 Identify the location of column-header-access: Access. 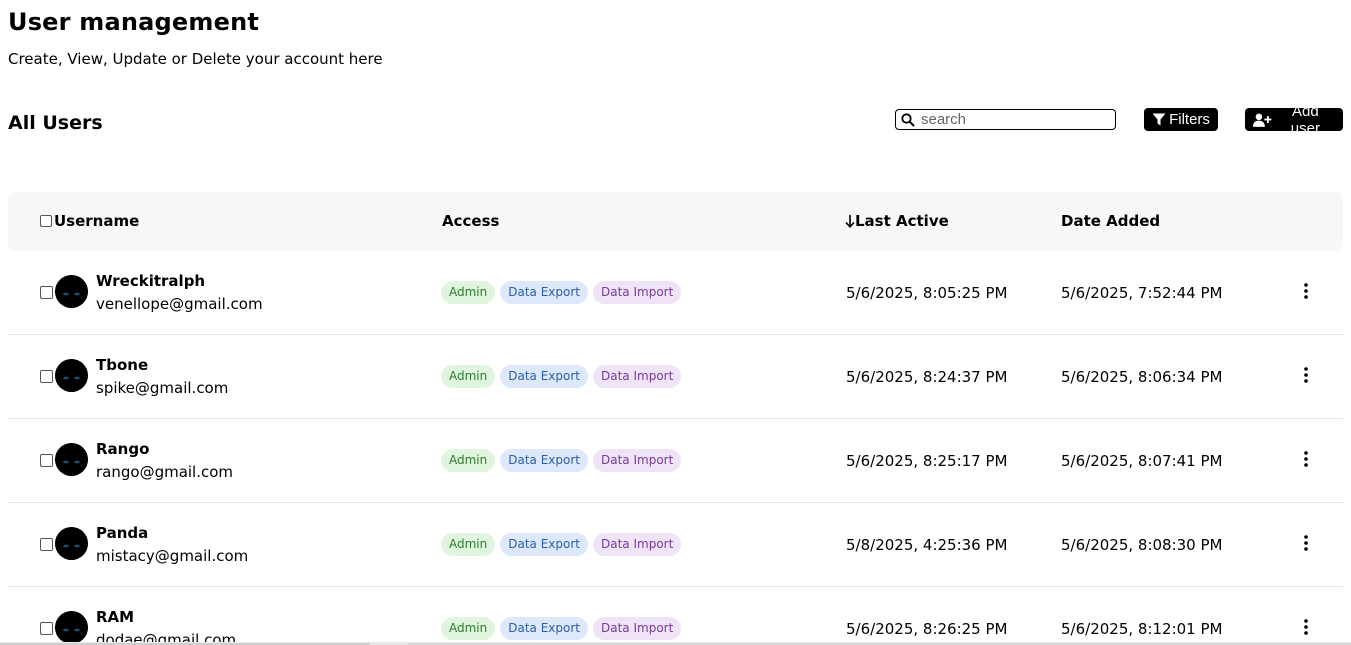
(470, 221).